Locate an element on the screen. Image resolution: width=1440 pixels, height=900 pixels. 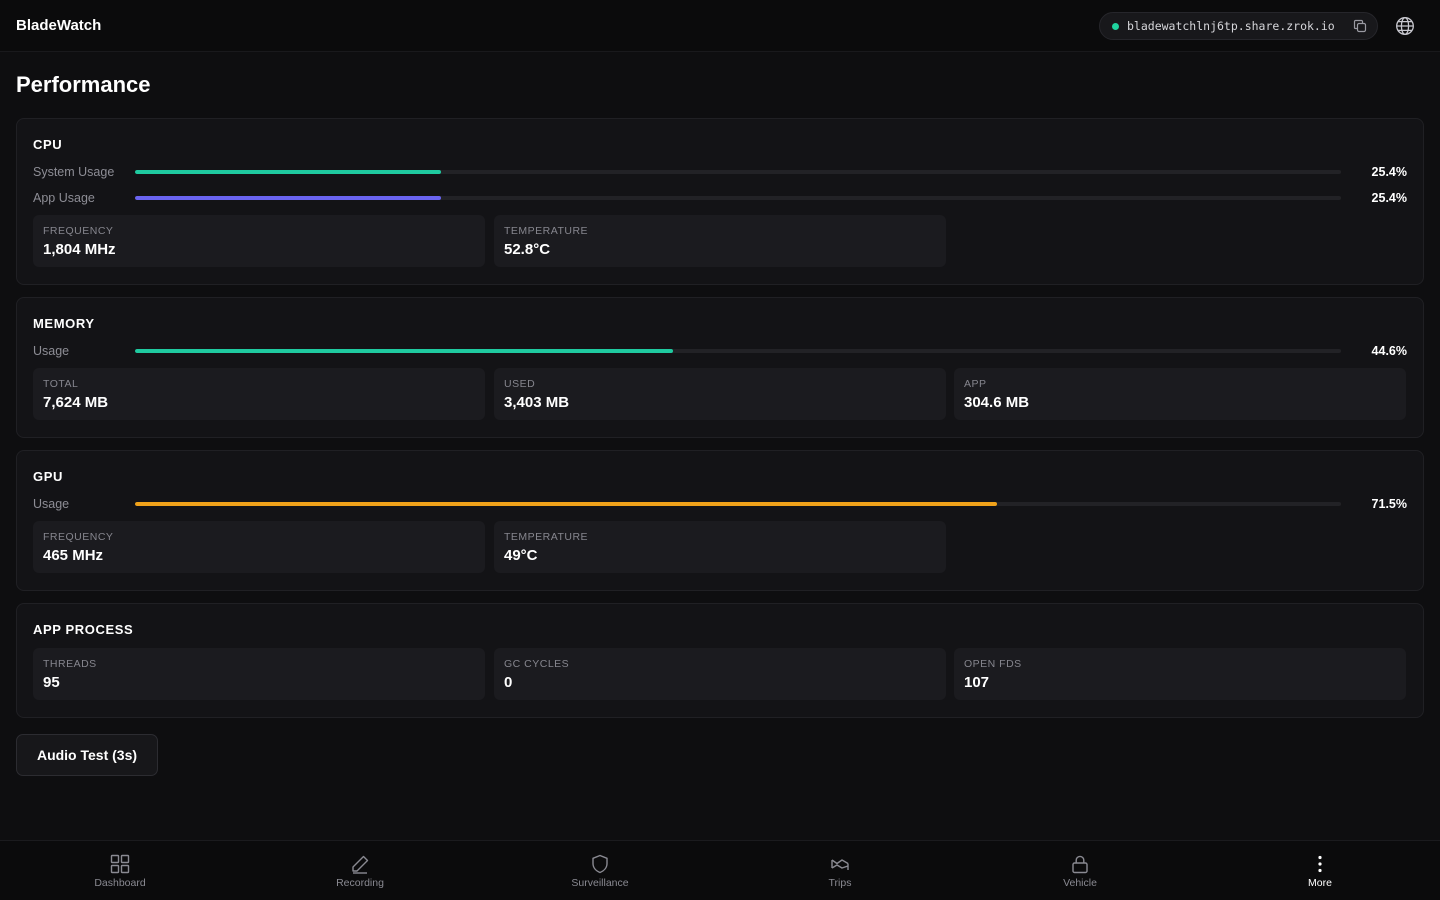
gpu-temperature-value: 49°C is located at coordinates (521, 555).